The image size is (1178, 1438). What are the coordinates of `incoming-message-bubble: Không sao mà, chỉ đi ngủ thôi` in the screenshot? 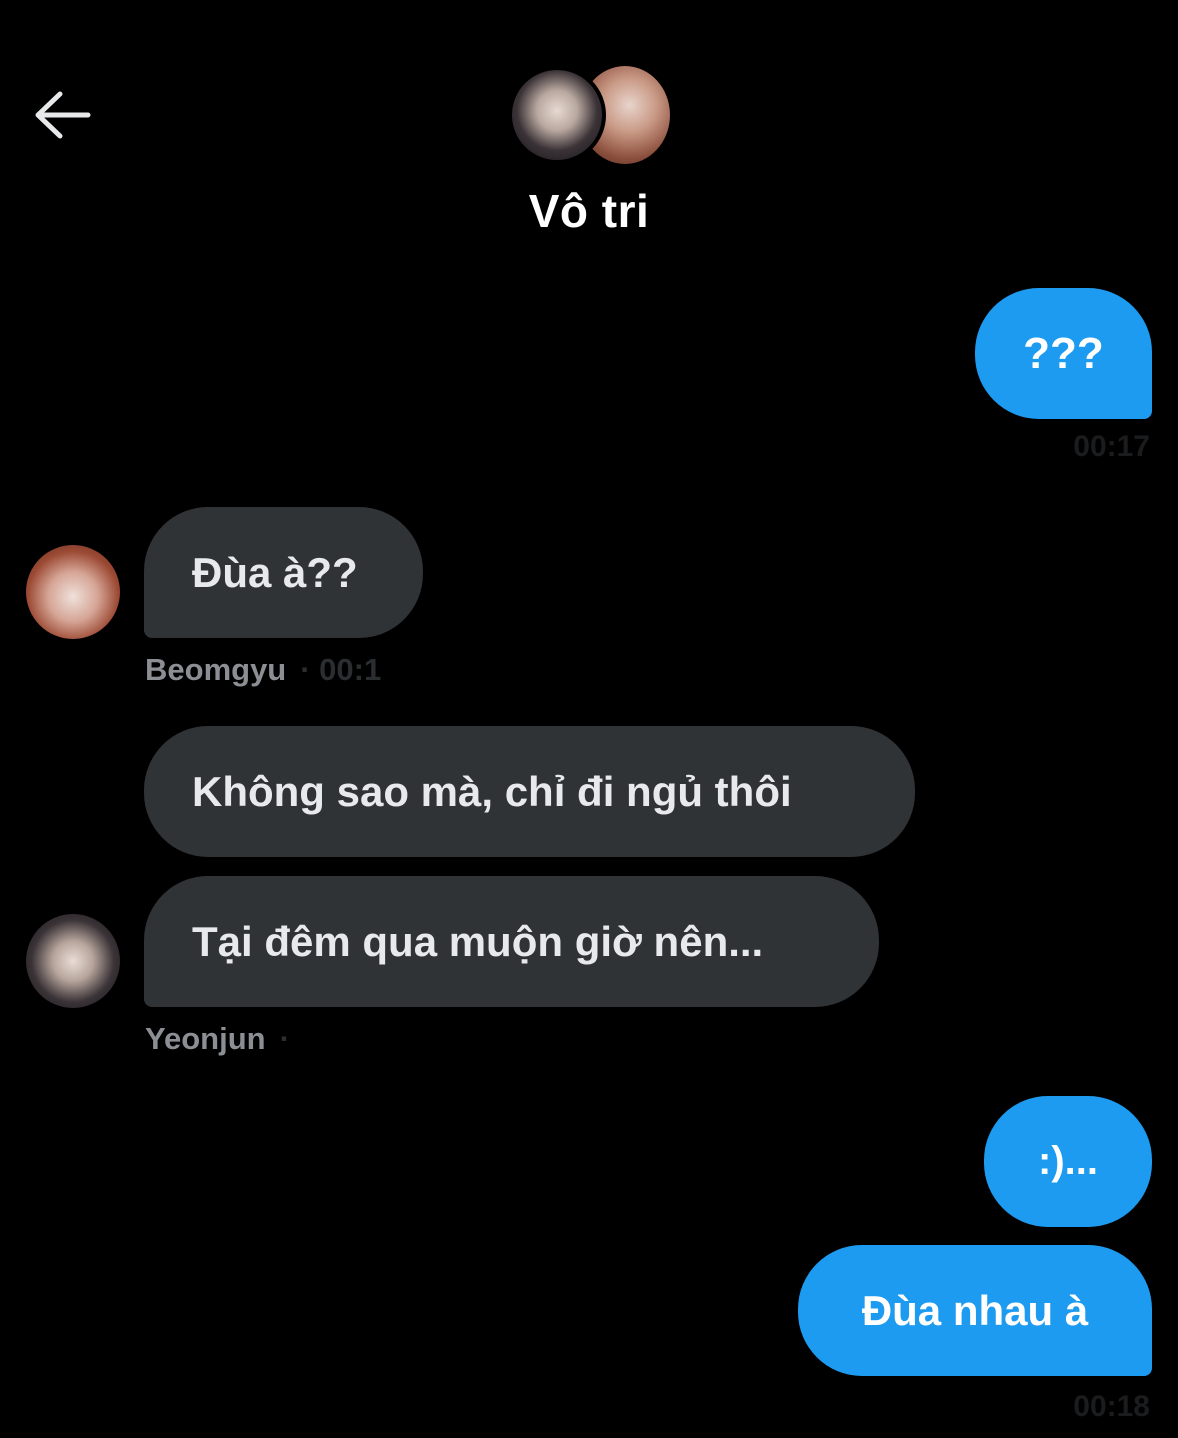 It's located at (529, 791).